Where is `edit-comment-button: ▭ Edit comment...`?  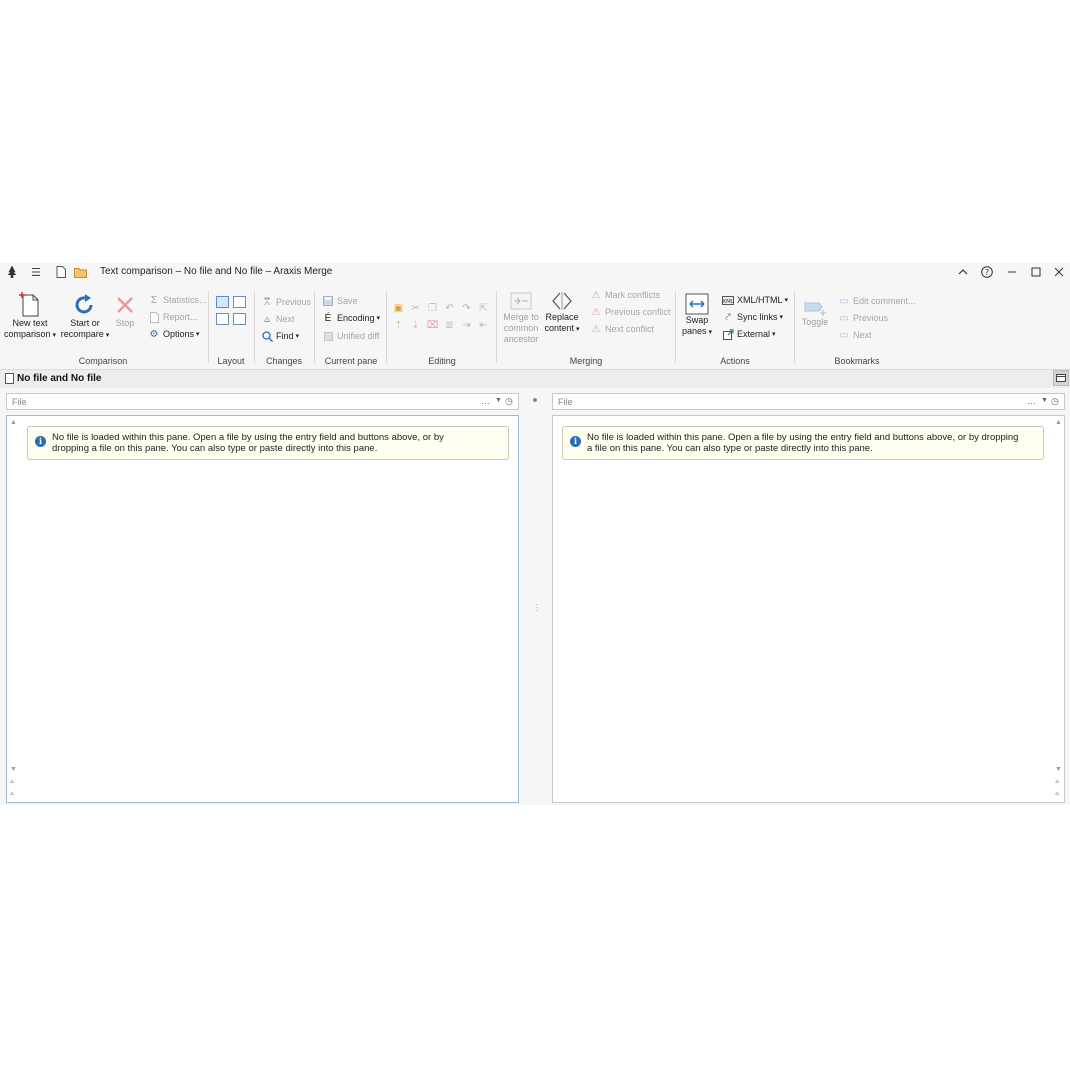 edit-comment-button: ▭ Edit comment... is located at coordinates (876, 301).